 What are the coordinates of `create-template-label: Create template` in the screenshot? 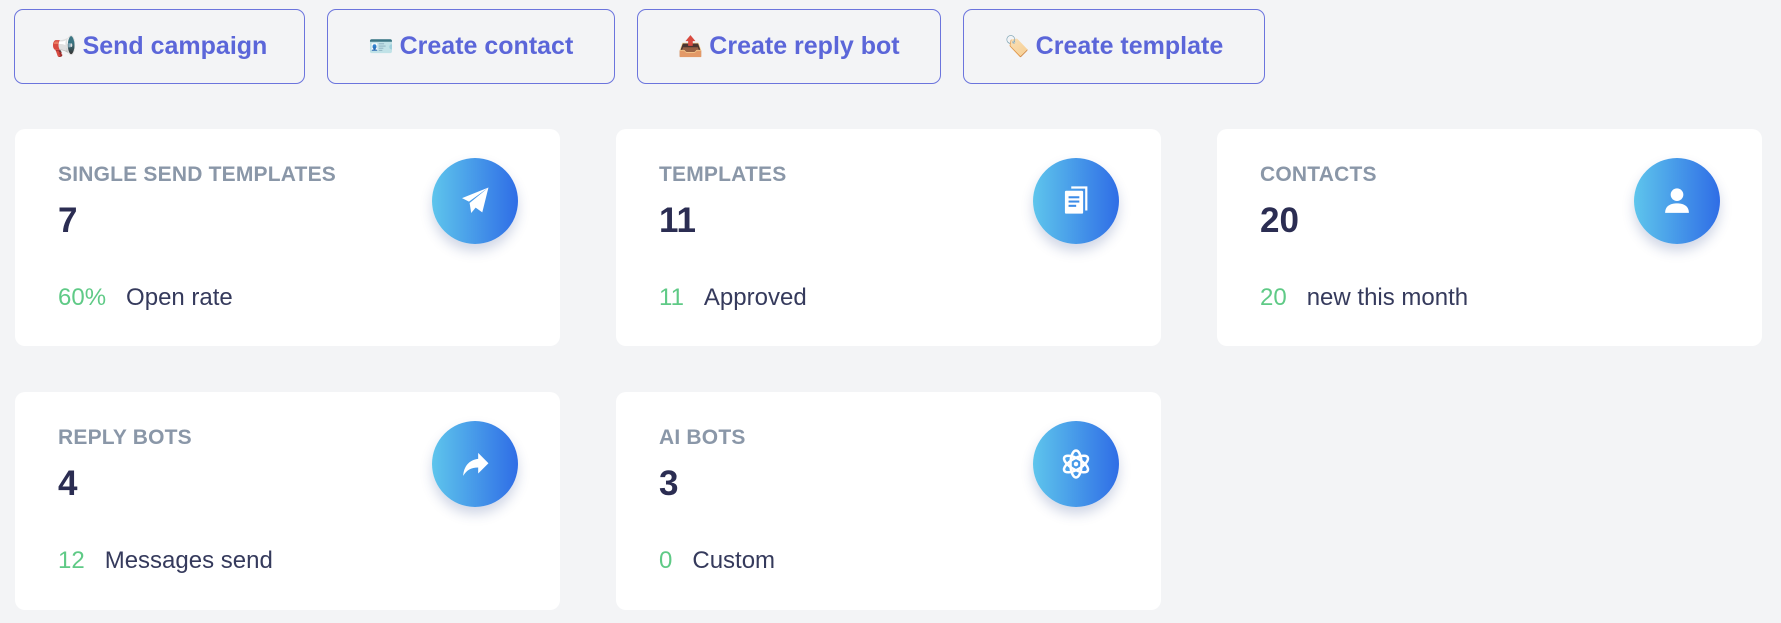 It's located at (1129, 46).